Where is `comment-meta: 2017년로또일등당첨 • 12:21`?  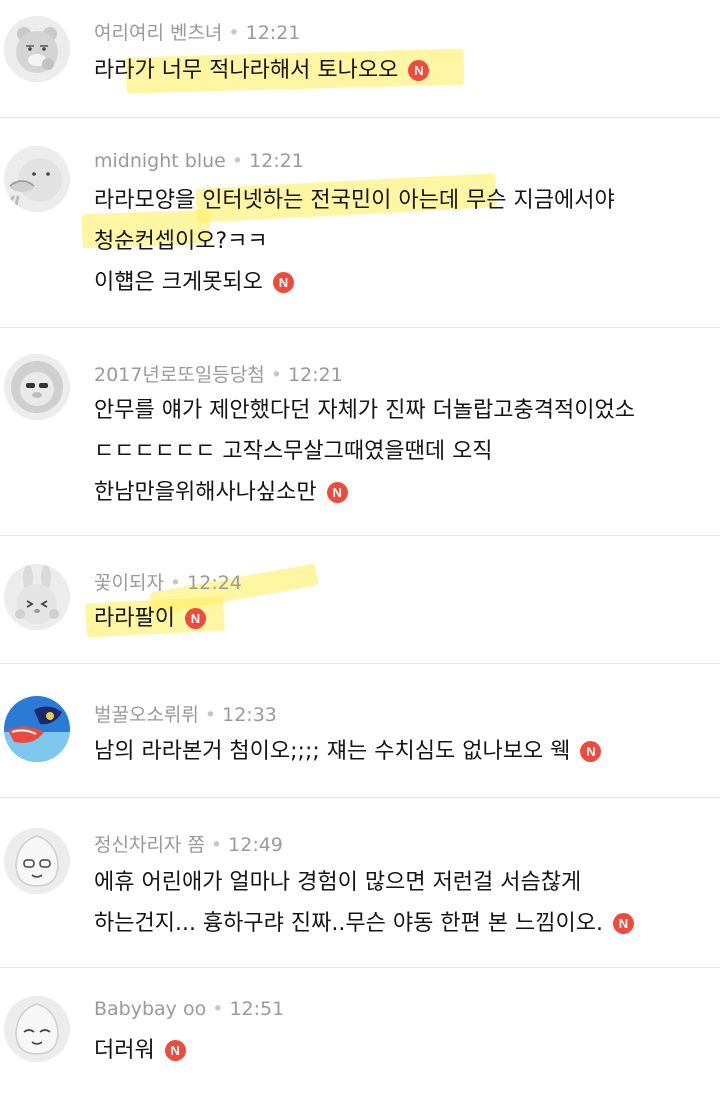
comment-meta: 2017년로또일등당첨 • 12:21 is located at coordinates (218, 373).